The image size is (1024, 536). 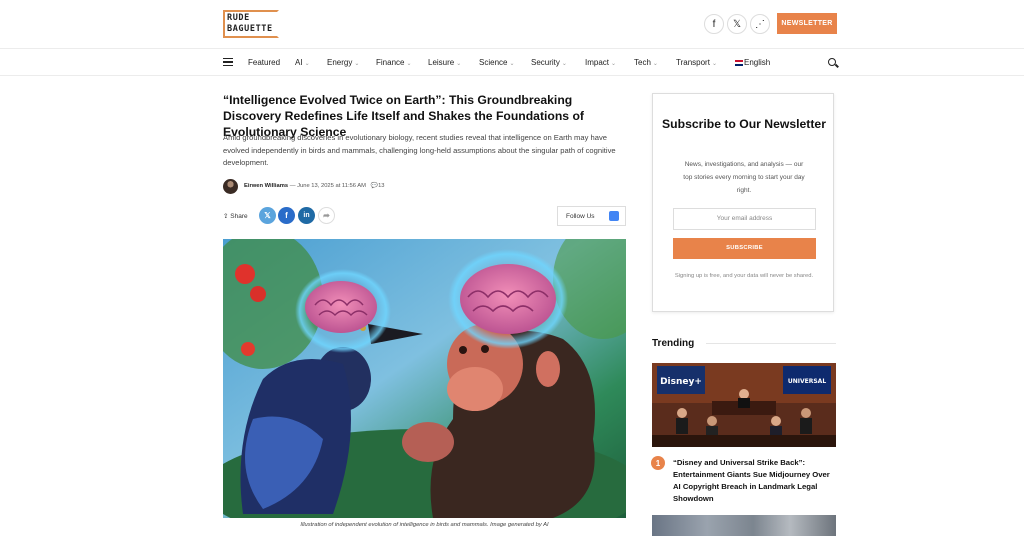 I want to click on nav-item-security: Security ⌄, so click(x=549, y=62).